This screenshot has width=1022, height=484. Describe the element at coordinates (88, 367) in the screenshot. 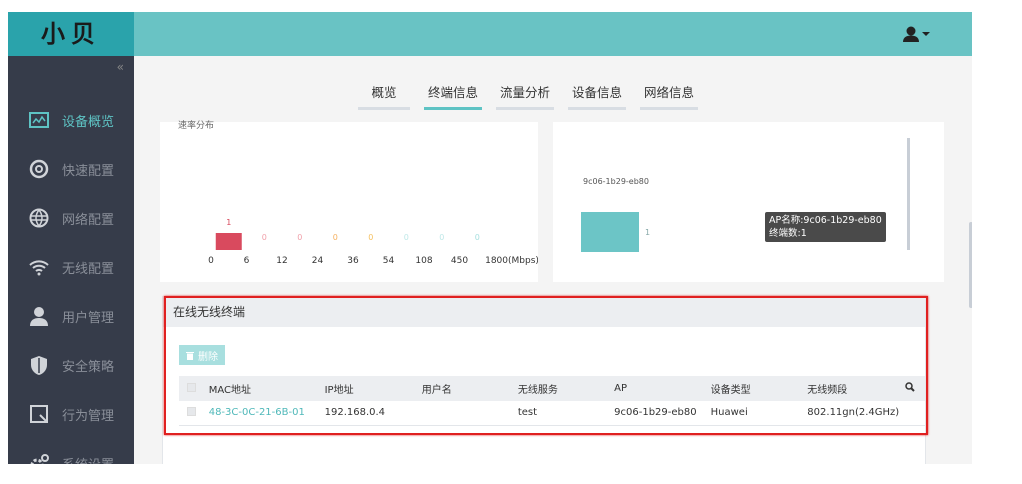

I see `sidebar-item-label: 安全策略` at that location.